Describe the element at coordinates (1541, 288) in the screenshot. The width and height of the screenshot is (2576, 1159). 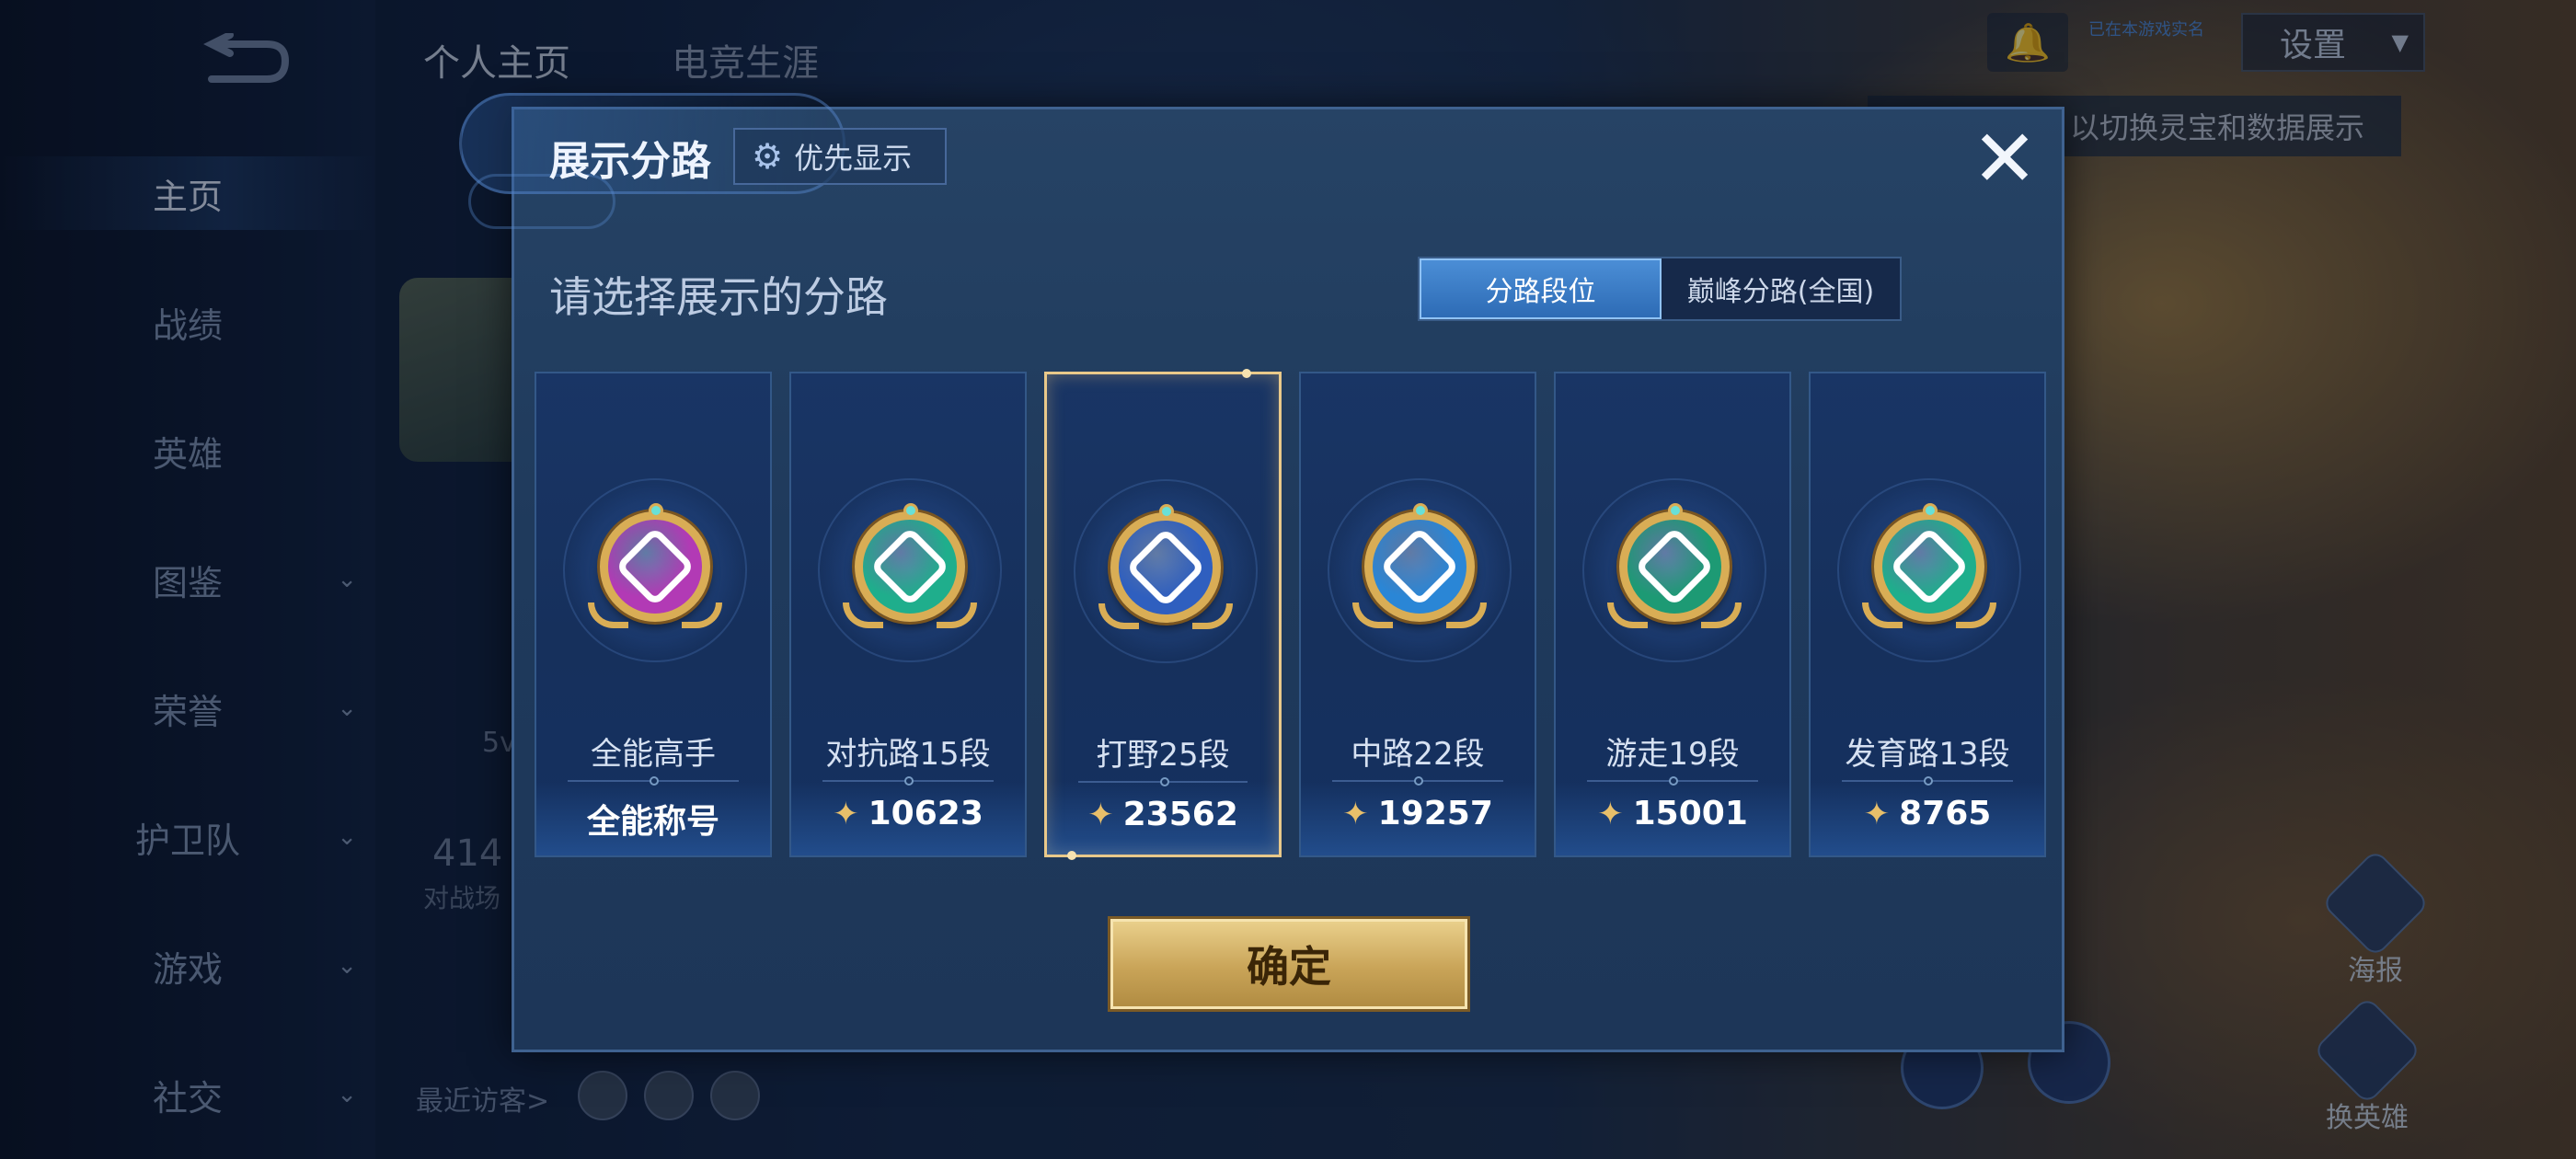
I see `toggle-lane-rank: 分路段位` at that location.